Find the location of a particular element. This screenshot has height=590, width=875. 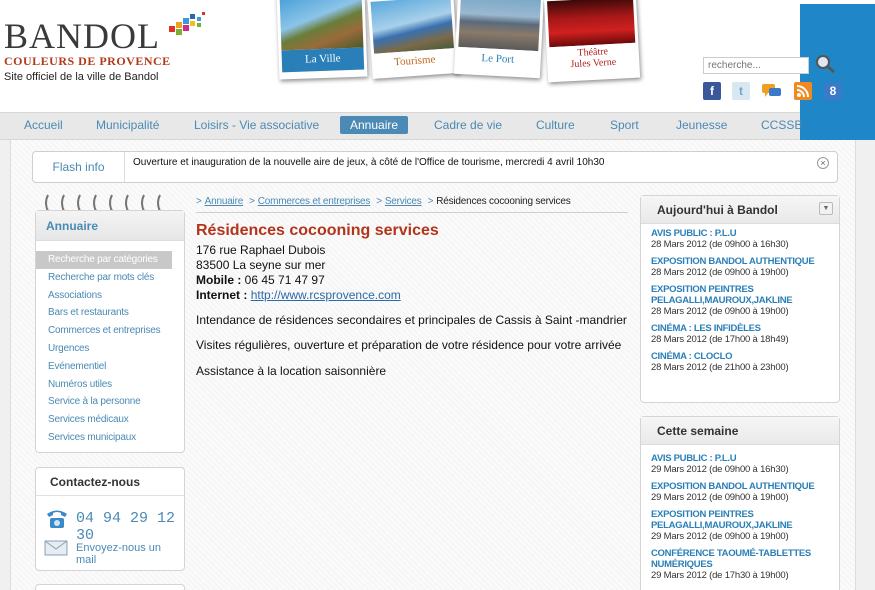

site-name: Site officiel de la ville de Bandol is located at coordinates (81, 77).